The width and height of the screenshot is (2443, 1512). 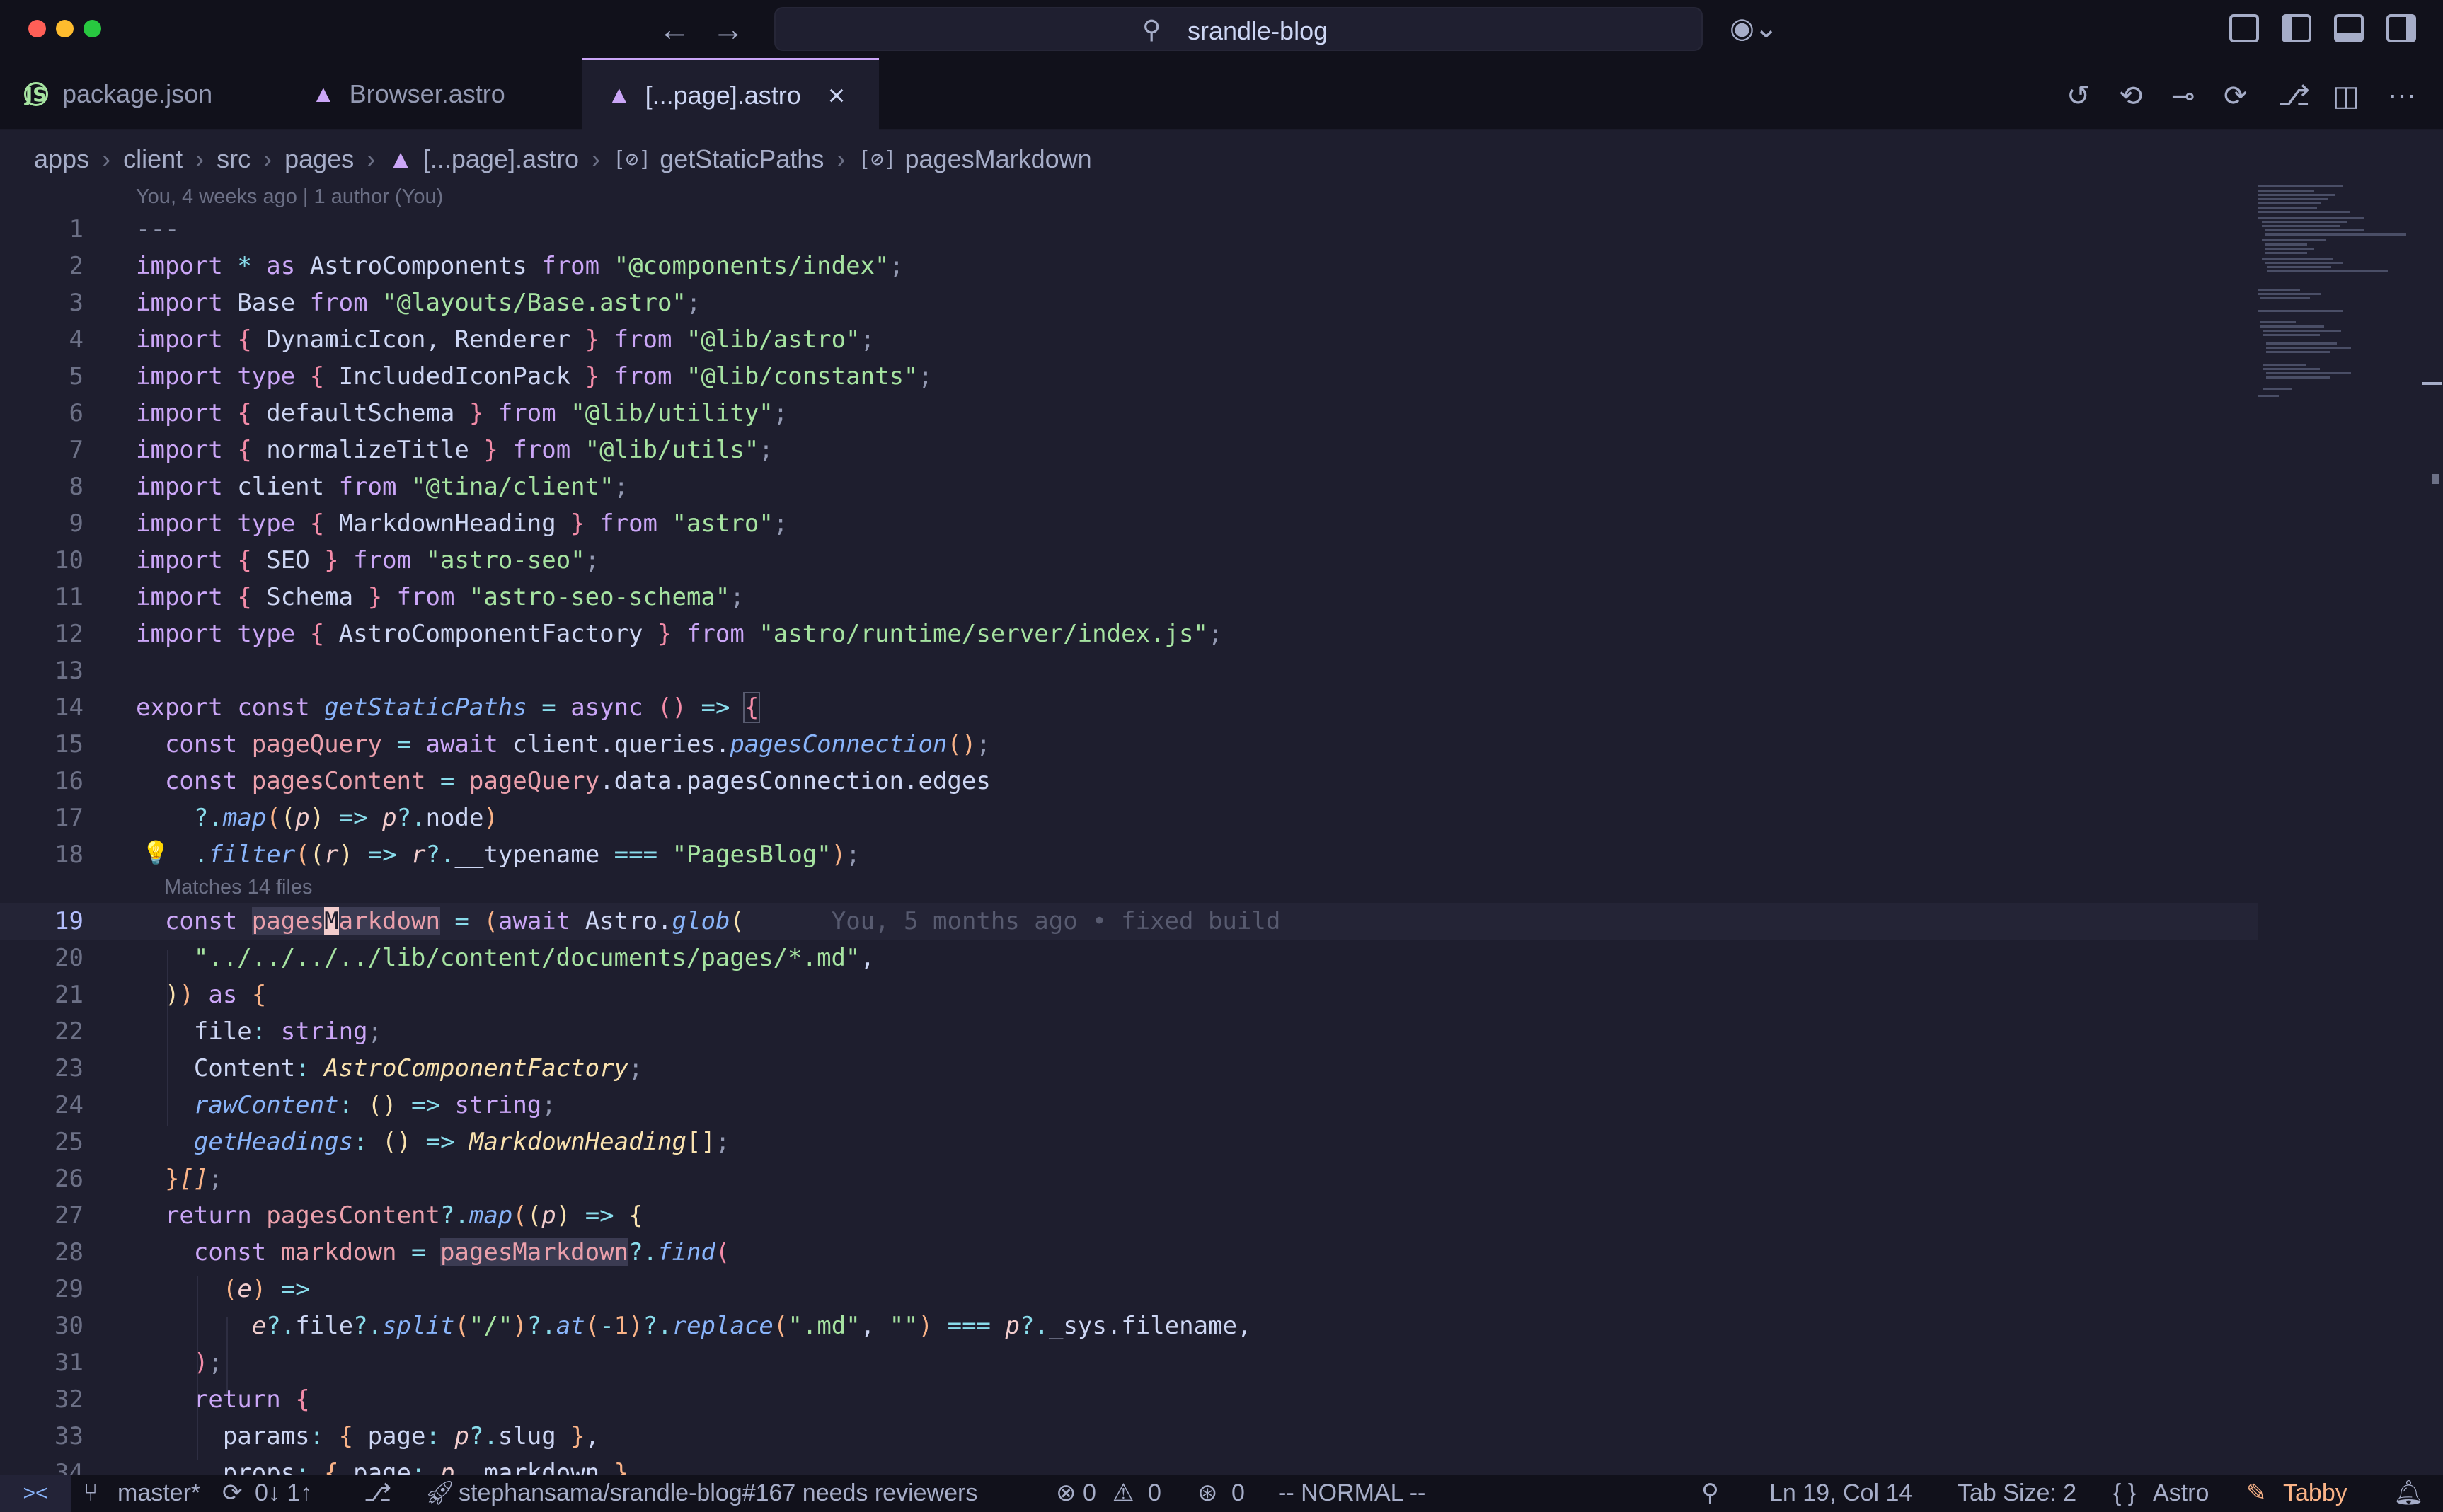 I want to click on breadcrumb-item: apps, so click(x=61, y=159).